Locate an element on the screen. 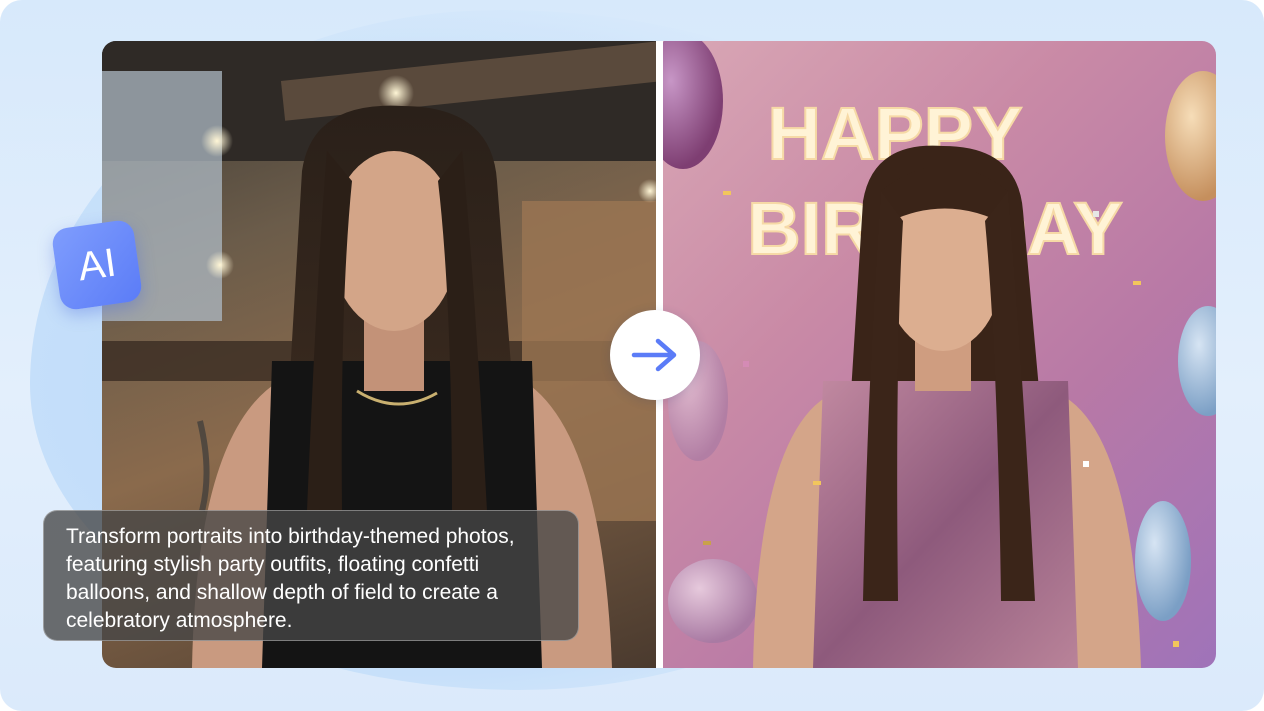  arrow-right-icon is located at coordinates (654, 355).